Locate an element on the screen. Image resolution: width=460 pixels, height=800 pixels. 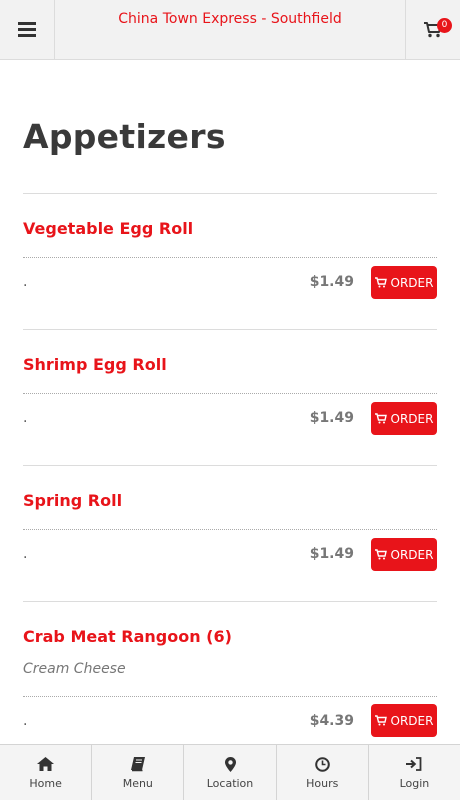
item-price: $4.39 is located at coordinates (331, 721).